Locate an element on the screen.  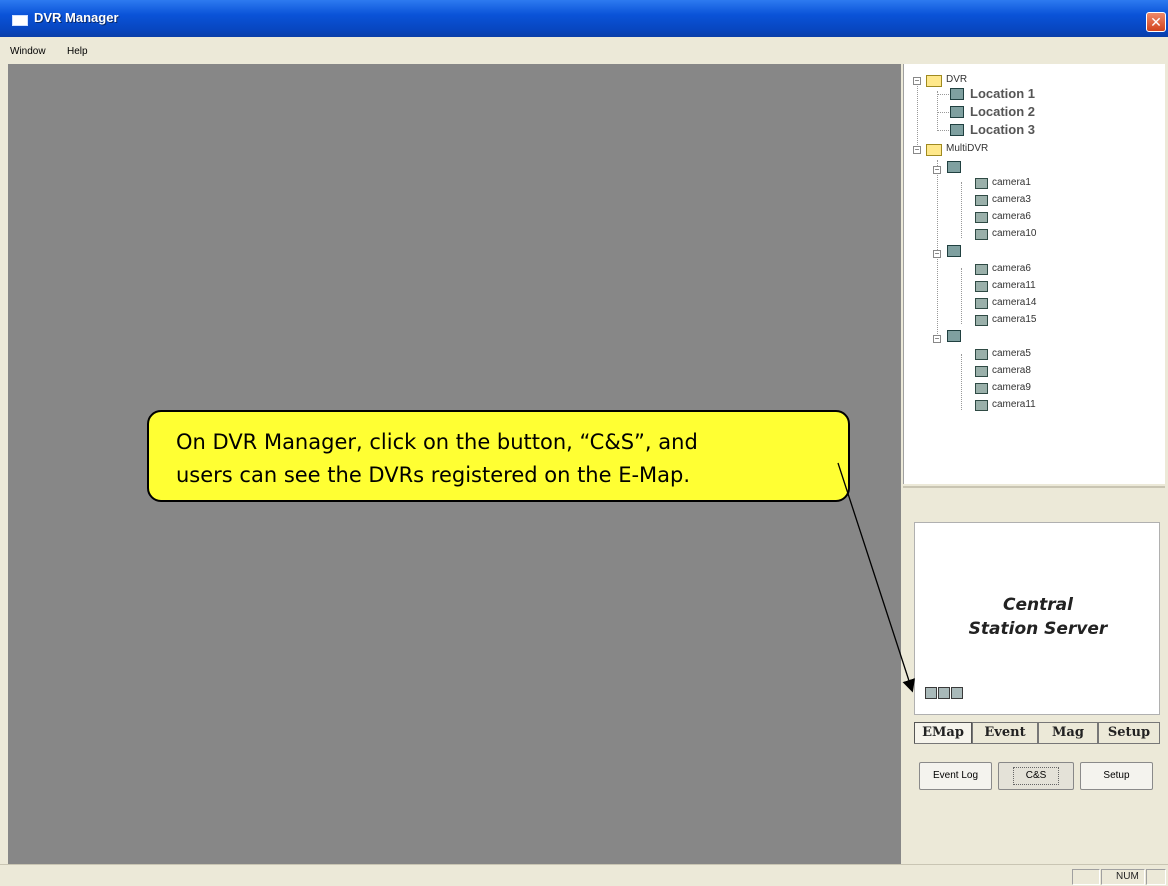
close-button: ✕ is located at coordinates (1156, 22).